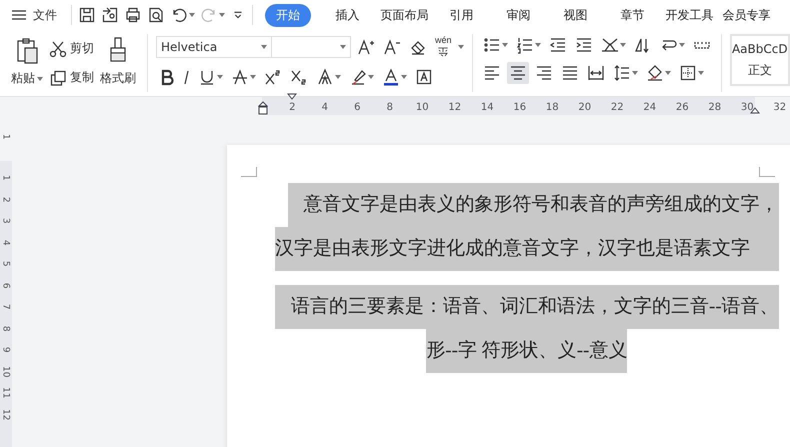 This screenshot has width=790, height=447. Describe the element at coordinates (491, 73) in the screenshot. I see `align-left-icon` at that location.